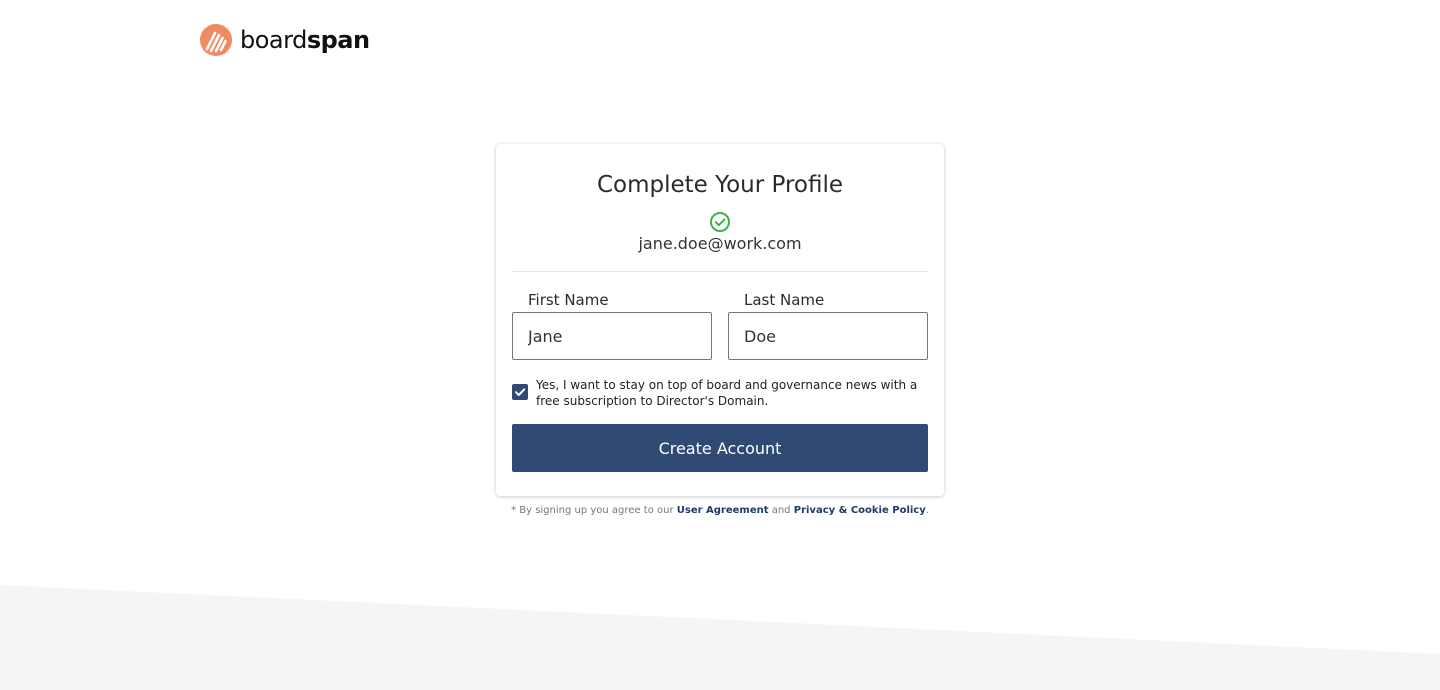  Describe the element at coordinates (568, 300) in the screenshot. I see `first-name-label: First Name` at that location.